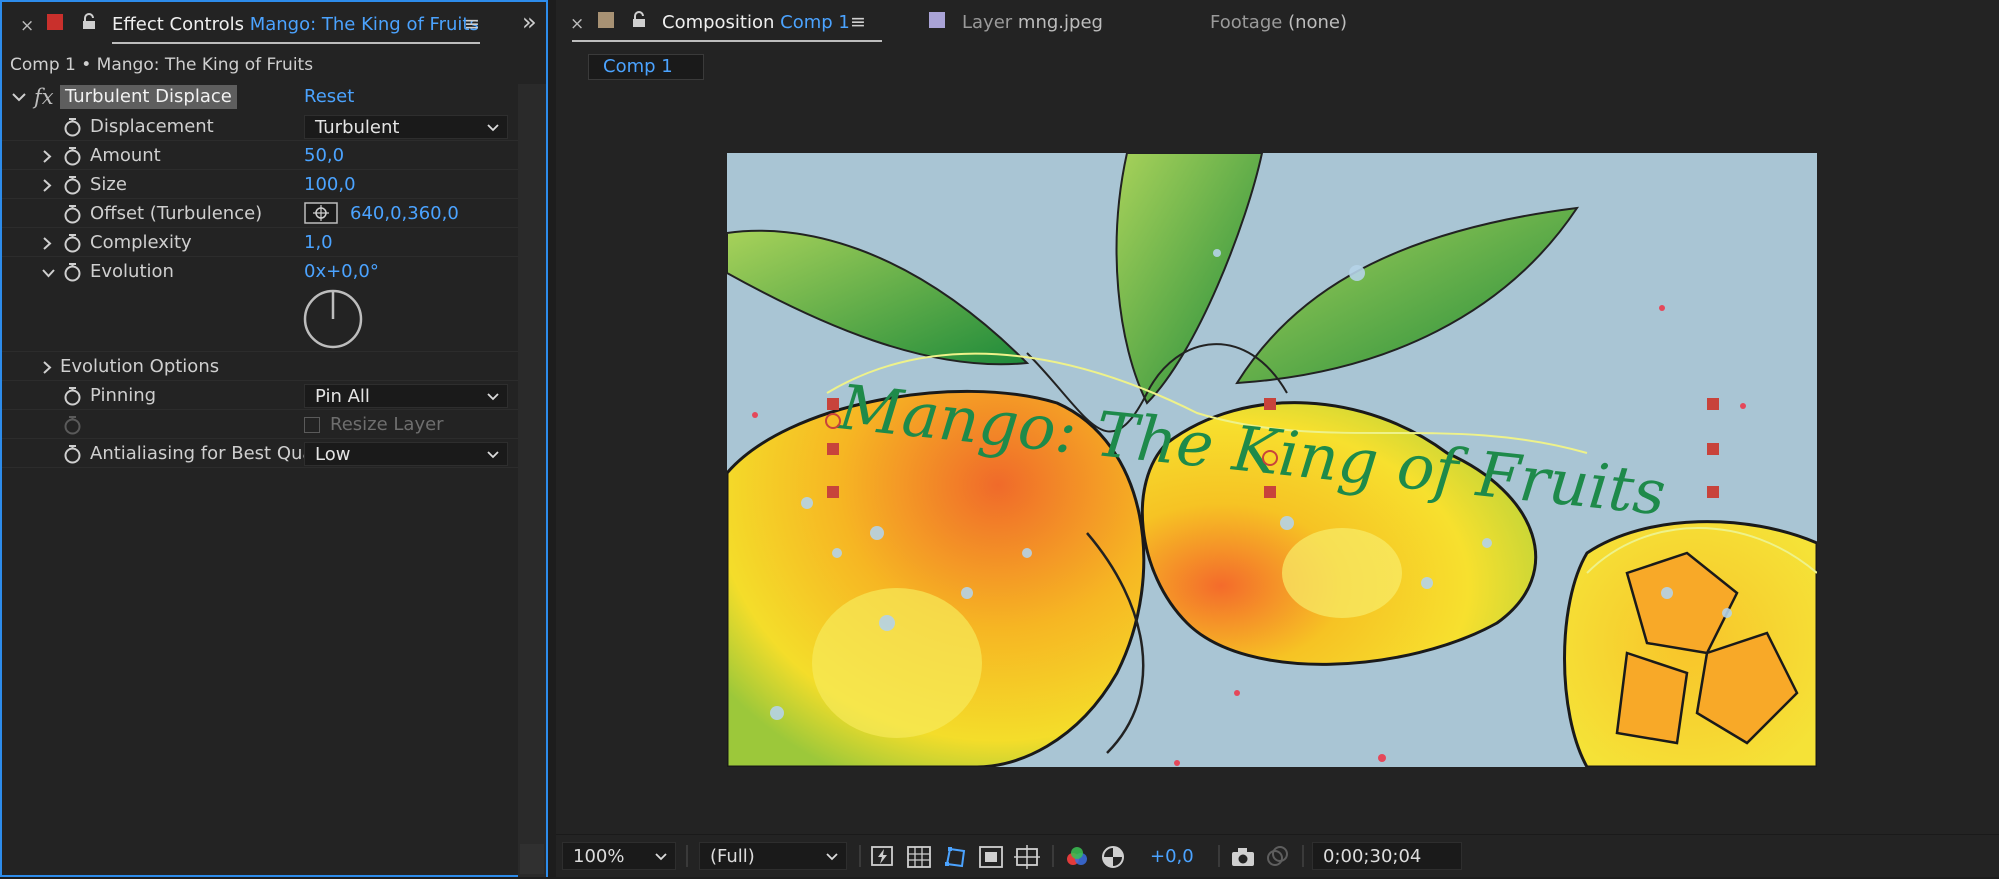 The width and height of the screenshot is (1999, 879). Describe the element at coordinates (919, 857) in the screenshot. I see `transparency-grid-icon` at that location.